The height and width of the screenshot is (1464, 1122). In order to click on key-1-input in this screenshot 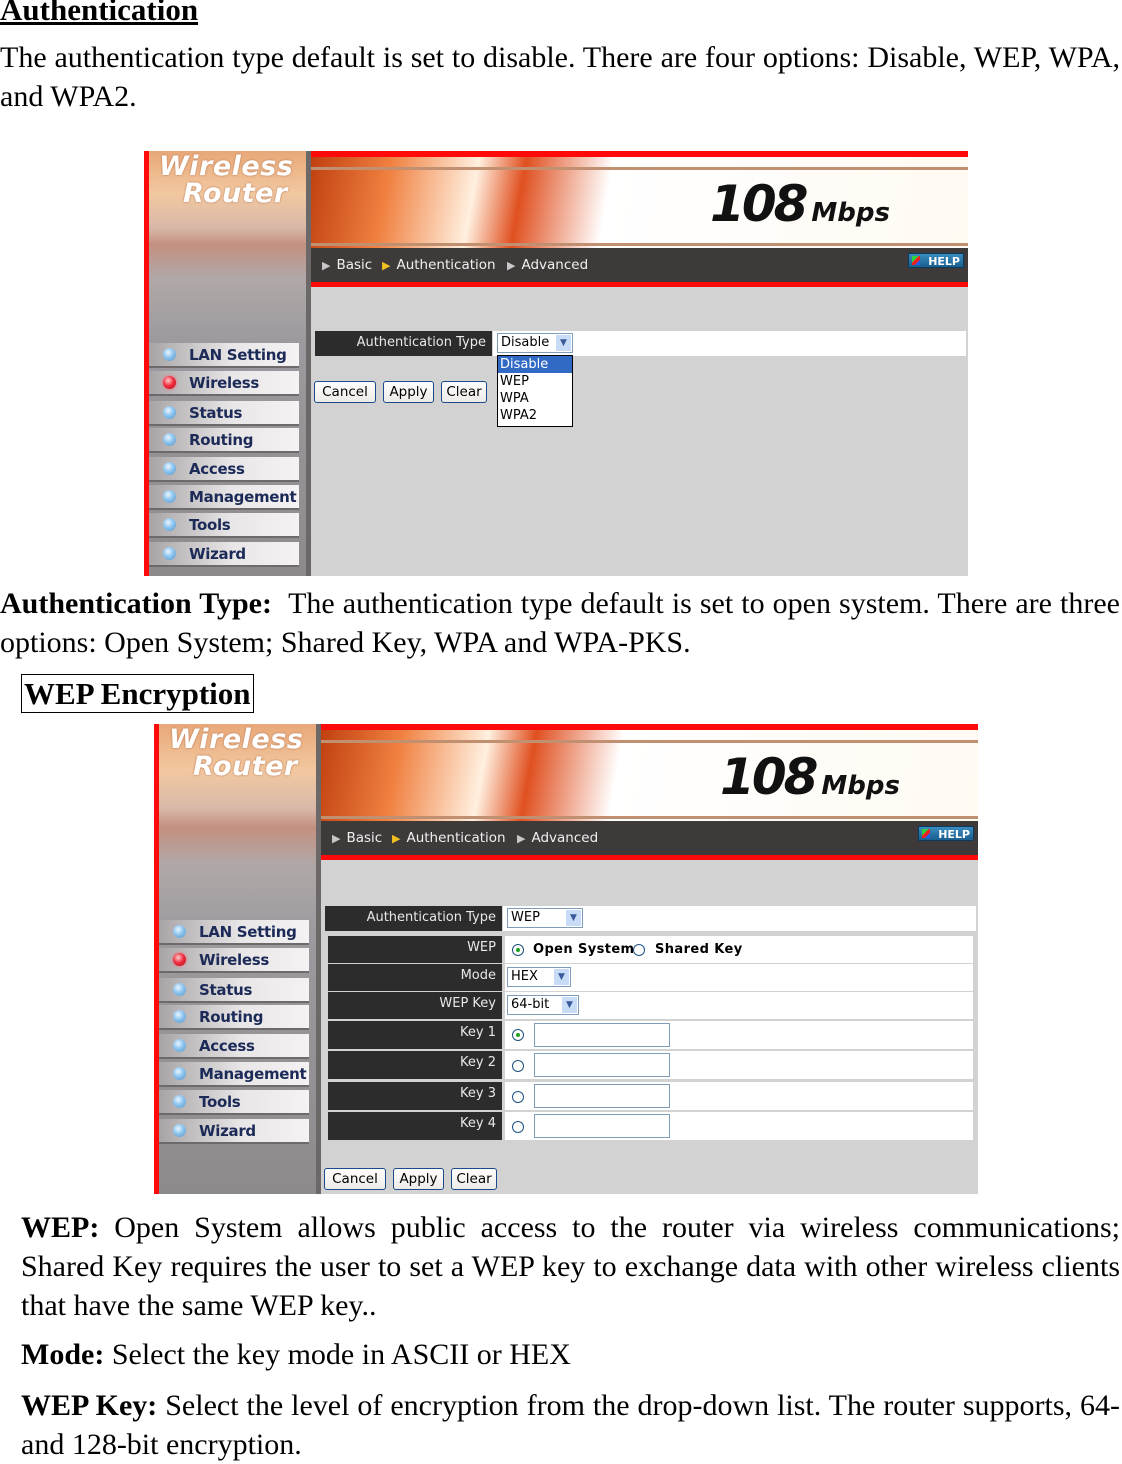, I will do `click(602, 1035)`.